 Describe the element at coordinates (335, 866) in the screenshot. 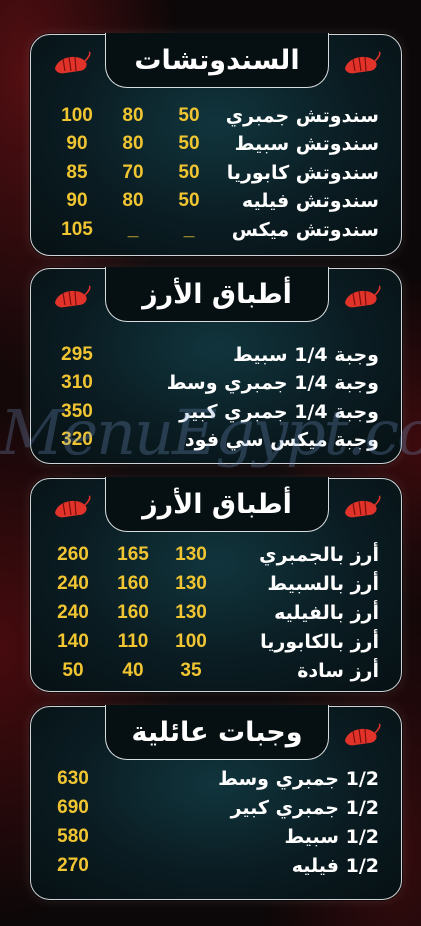

I see `item-name: 1/2 فيليه` at that location.